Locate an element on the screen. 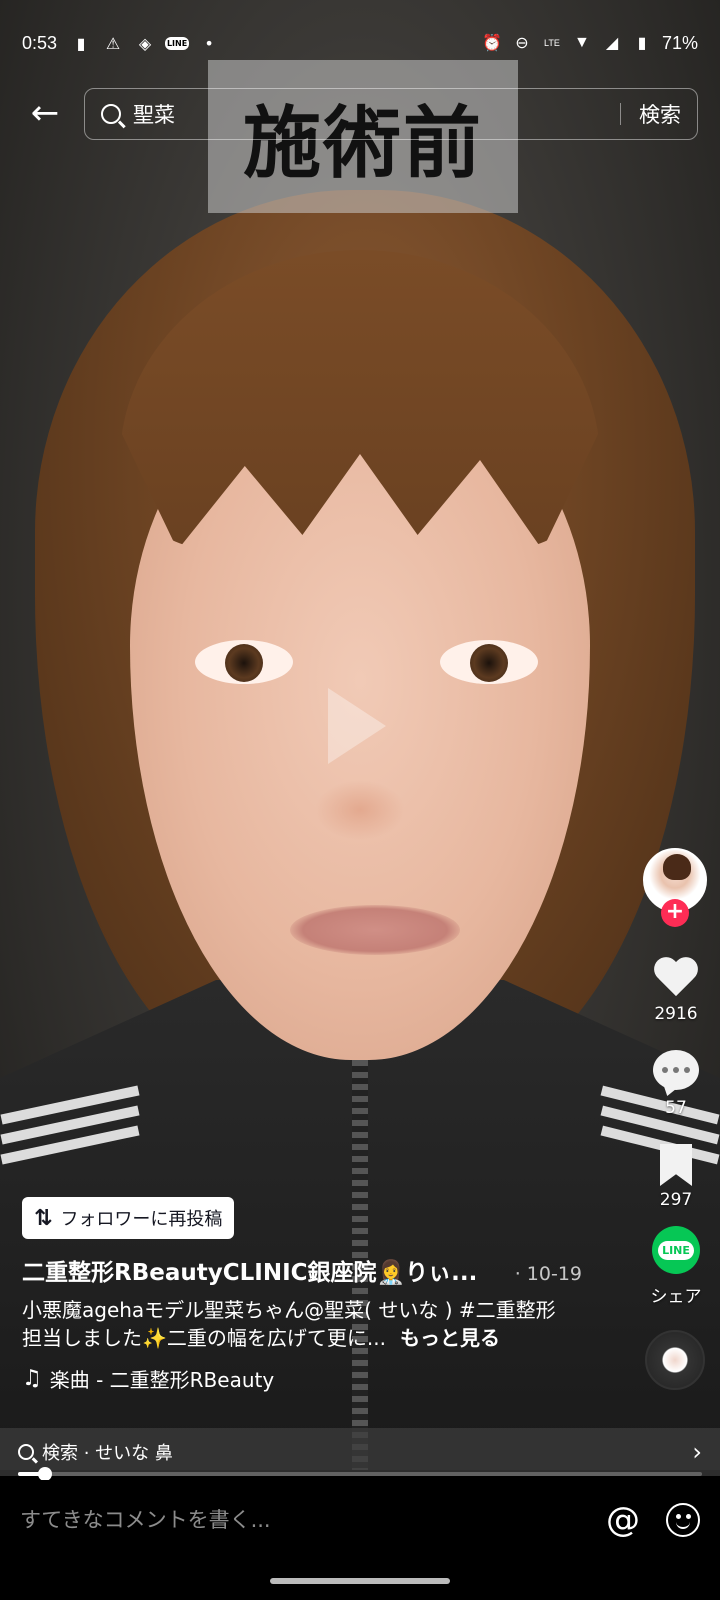 The height and width of the screenshot is (1600, 720). search-field: 聖菜 検索 is located at coordinates (391, 114).